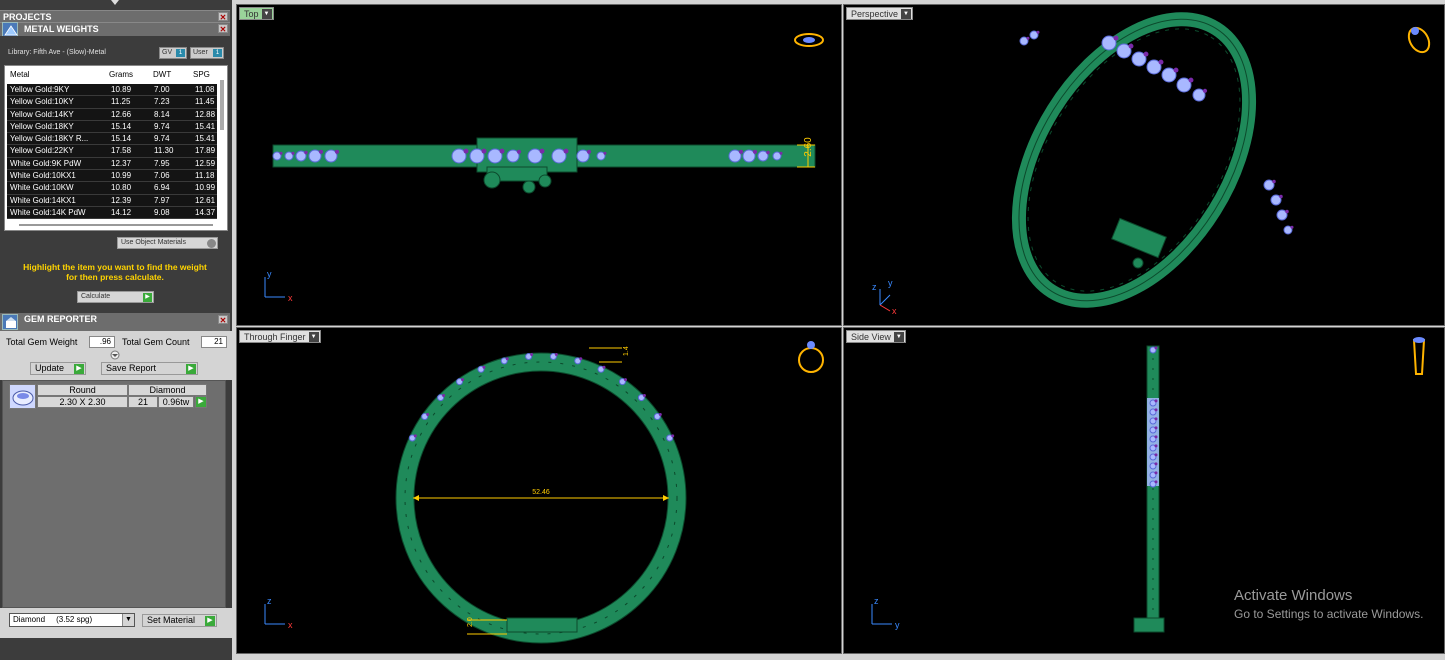 This screenshot has height=660, width=1445. Describe the element at coordinates (205, 200) in the screenshot. I see `table-cell: 12.61` at that location.